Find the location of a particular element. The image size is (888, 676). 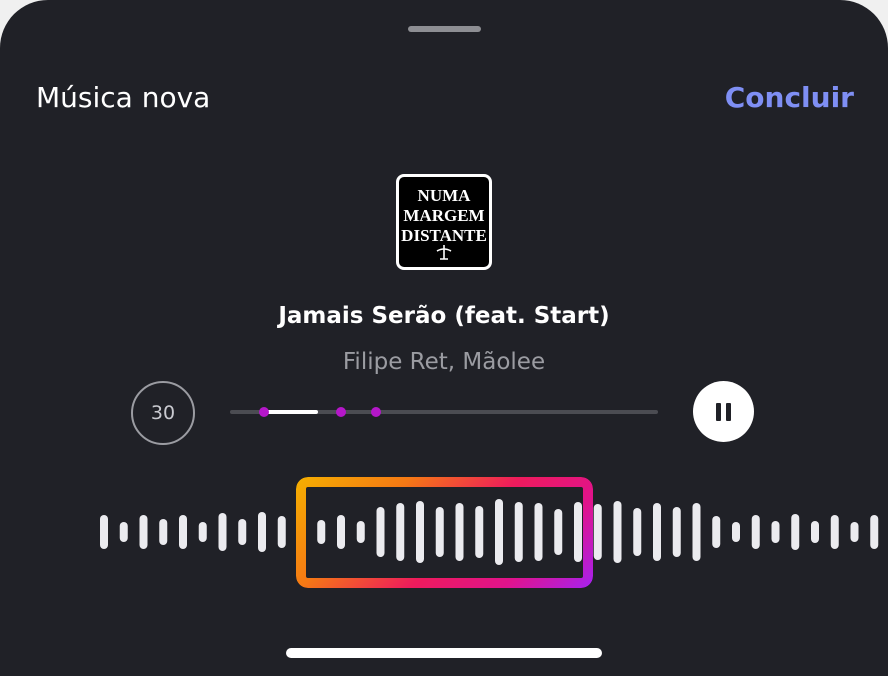

album-art: NUMA MARGEM DISTANTE is located at coordinates (444, 222).